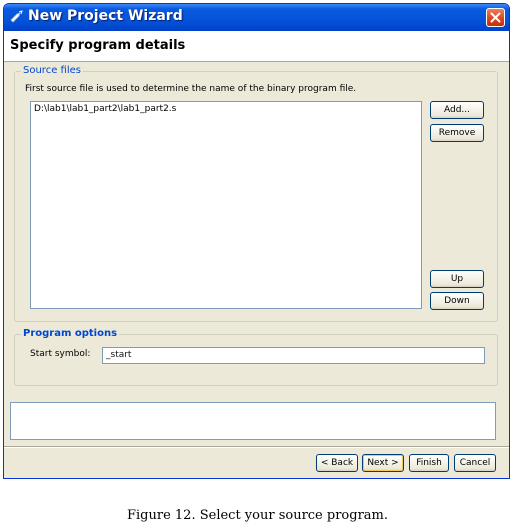  I want to click on cancel-button: Cancel, so click(475, 463).